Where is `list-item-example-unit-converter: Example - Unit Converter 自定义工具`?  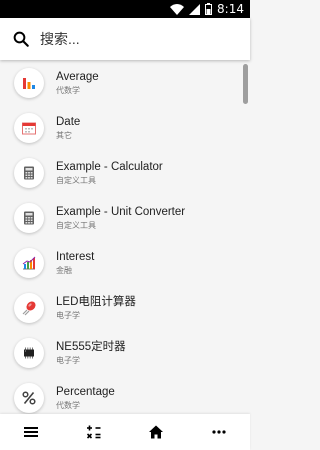 list-item-example-unit-converter: Example - Unit Converter 自定义工具 is located at coordinates (125, 217).